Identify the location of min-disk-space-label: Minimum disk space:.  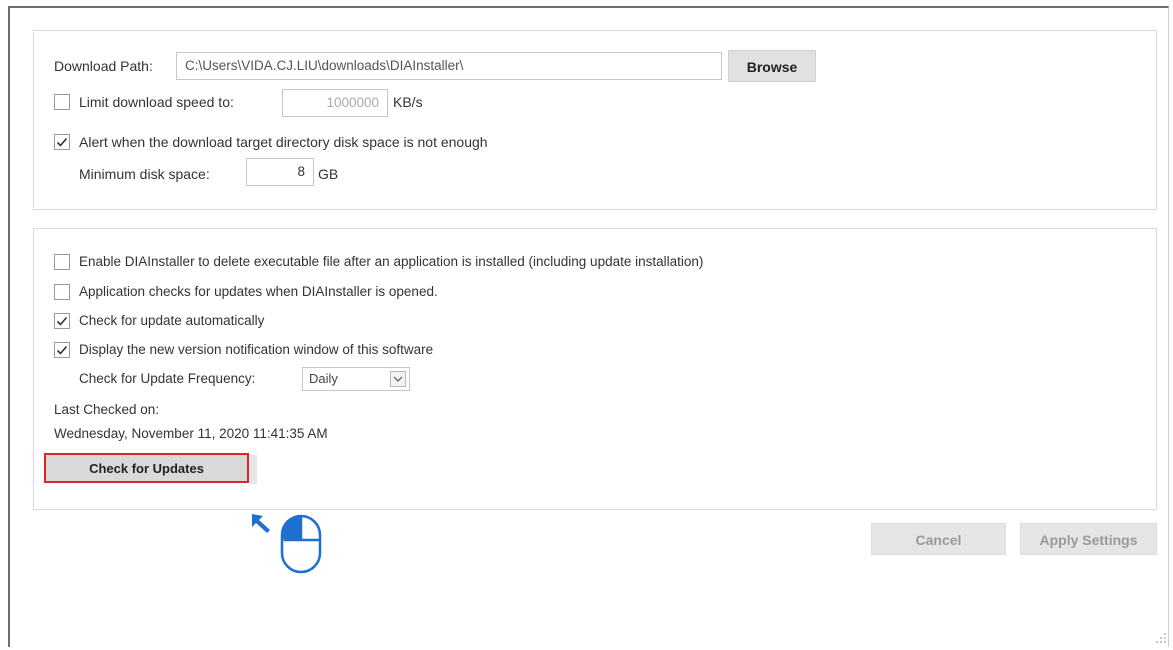
(144, 174).